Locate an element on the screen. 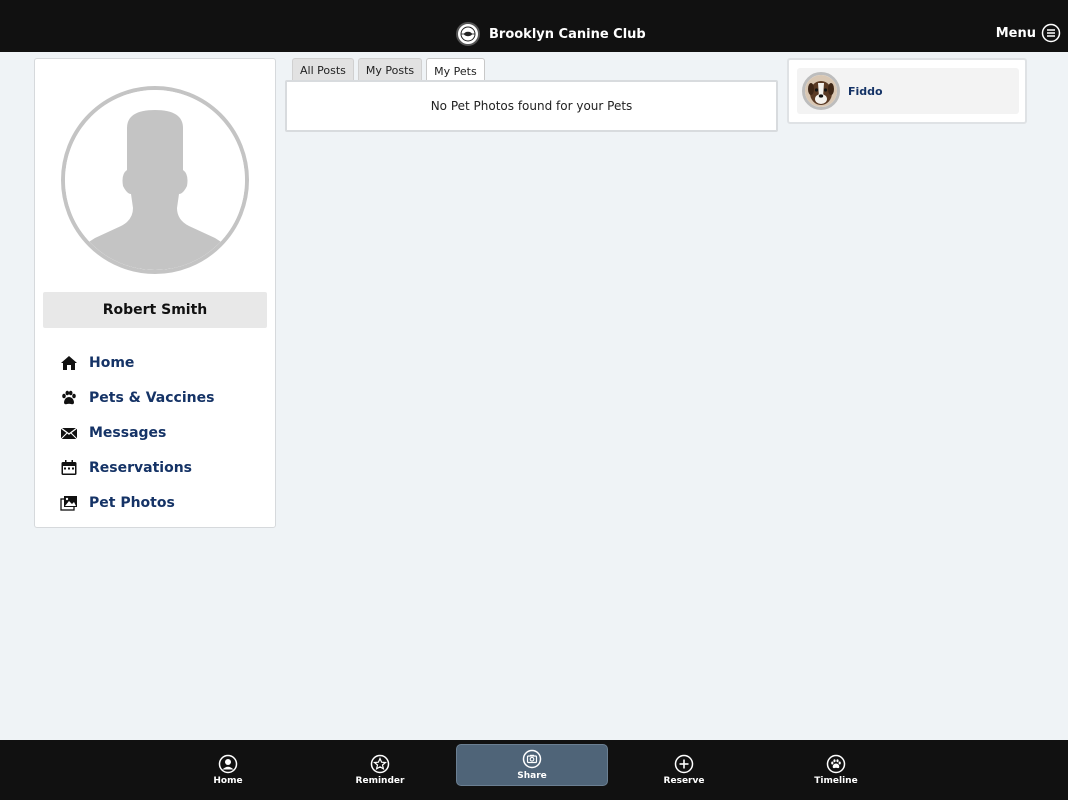  menu-label: Menu is located at coordinates (1015, 33).